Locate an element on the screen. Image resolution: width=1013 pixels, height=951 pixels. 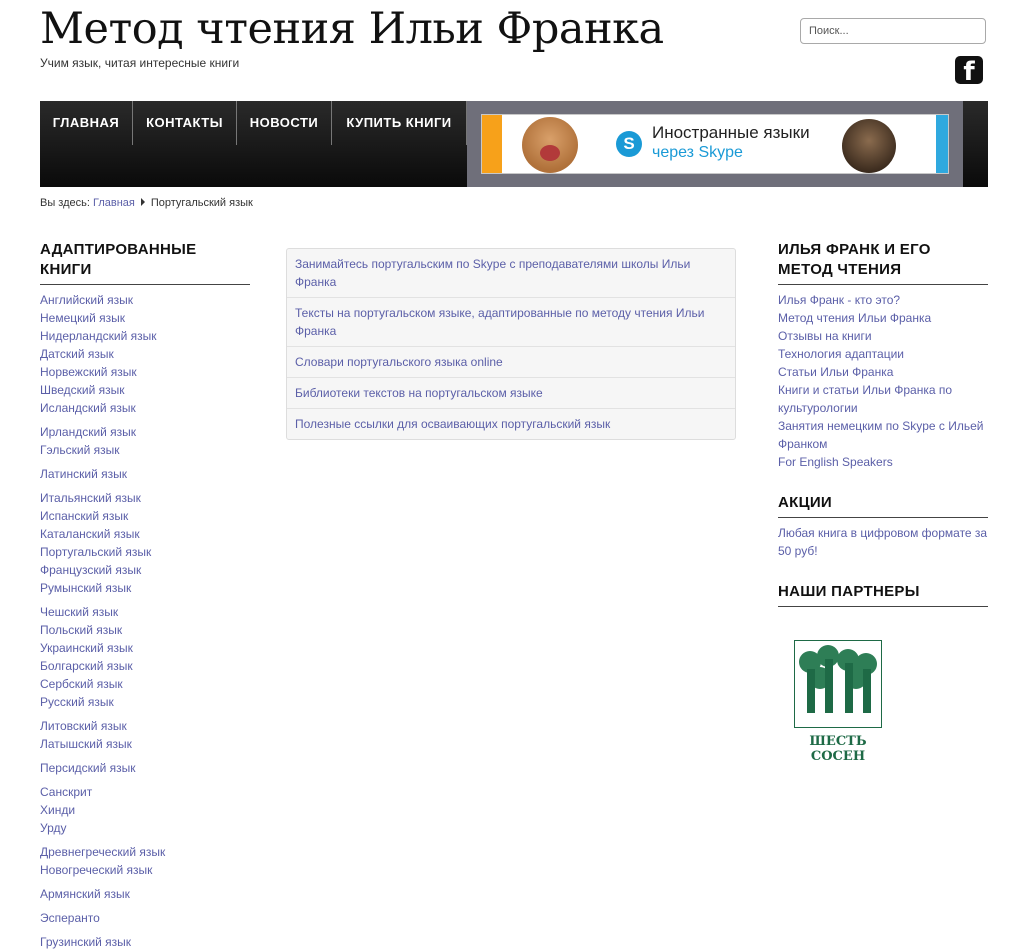
list-item: Грузинский язык is located at coordinates (145, 942).